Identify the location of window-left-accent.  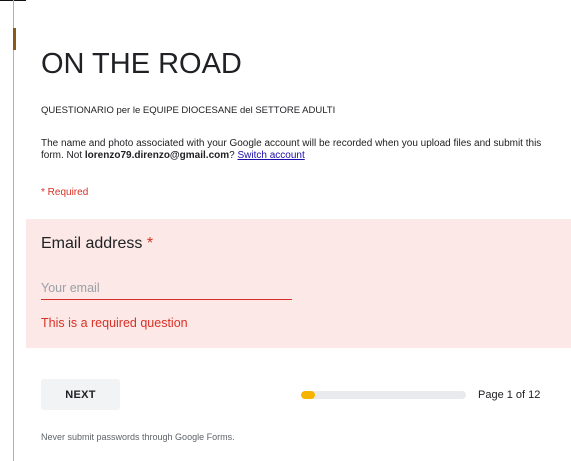
(14, 39).